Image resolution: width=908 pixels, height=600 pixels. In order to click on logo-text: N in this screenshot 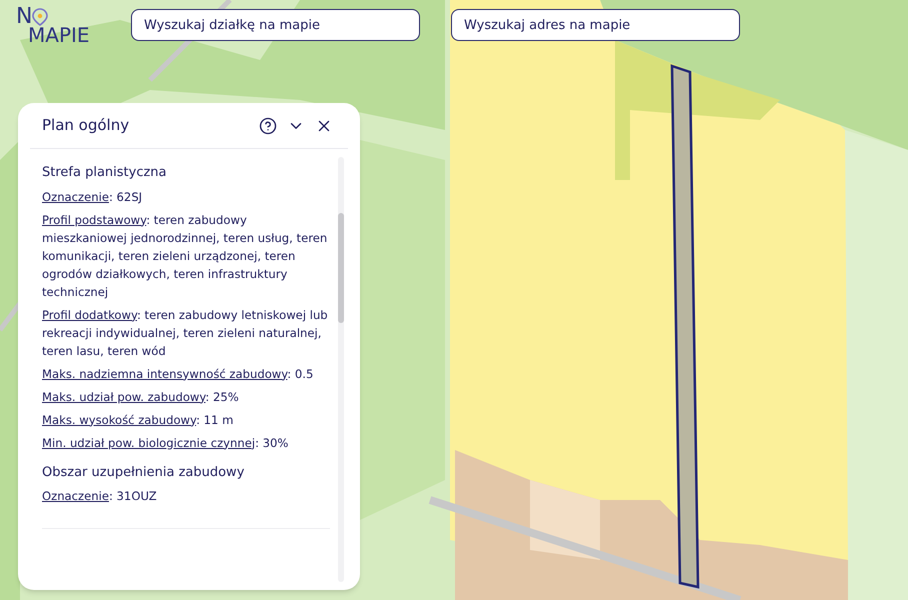, I will do `click(24, 17)`.